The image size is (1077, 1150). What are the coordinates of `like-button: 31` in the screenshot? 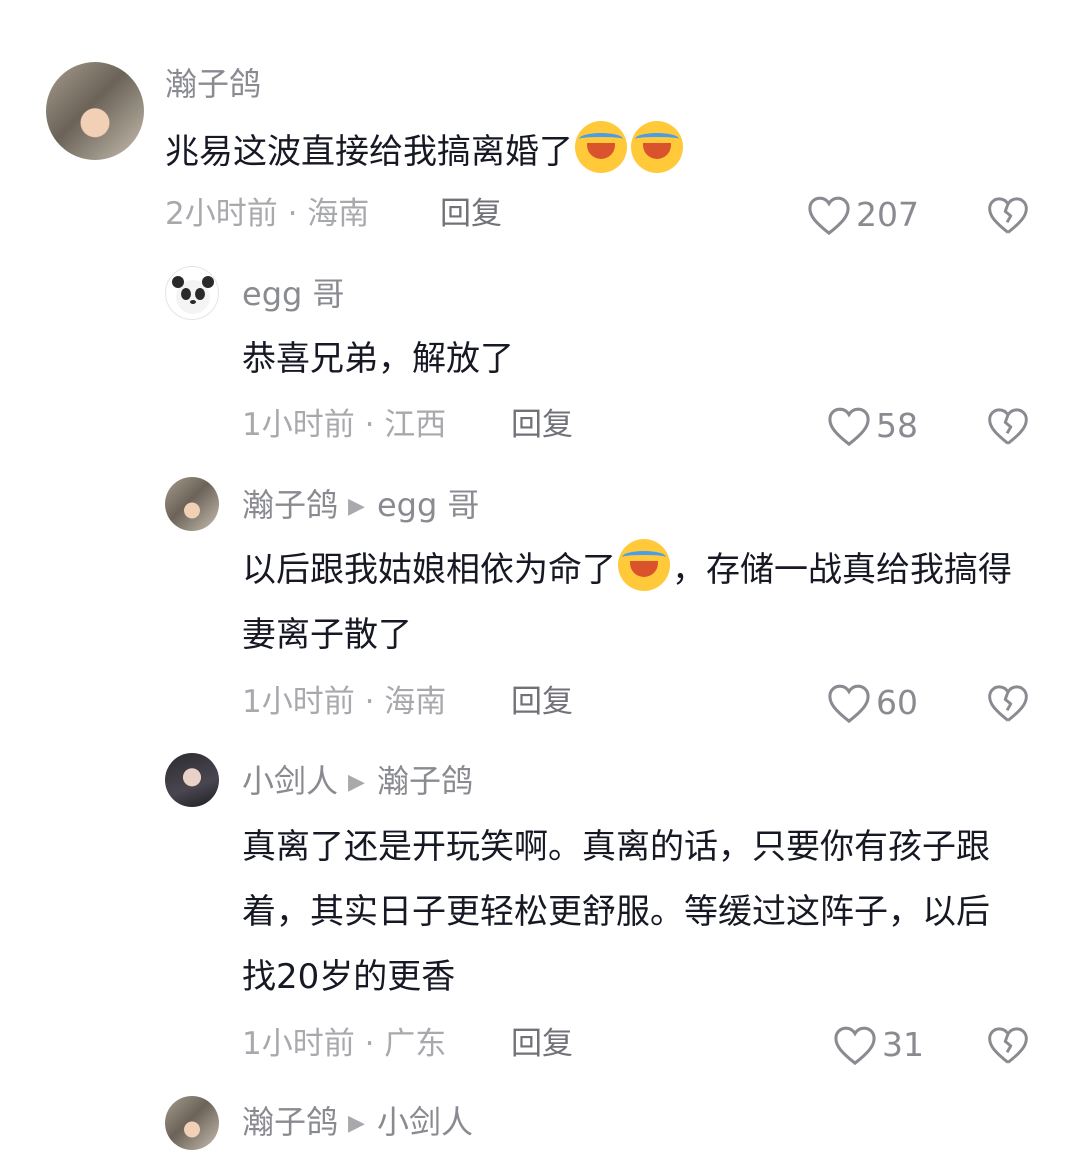 It's located at (878, 1045).